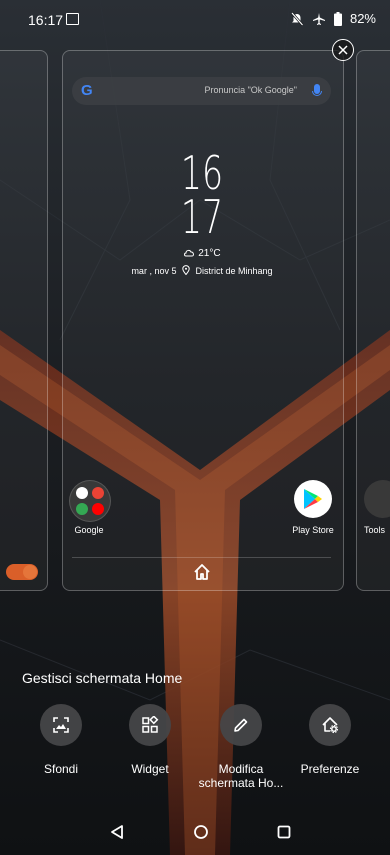 Image resolution: width=390 pixels, height=855 pixels. What do you see at coordinates (189, 253) in the screenshot?
I see `cloud-icon` at bounding box center [189, 253].